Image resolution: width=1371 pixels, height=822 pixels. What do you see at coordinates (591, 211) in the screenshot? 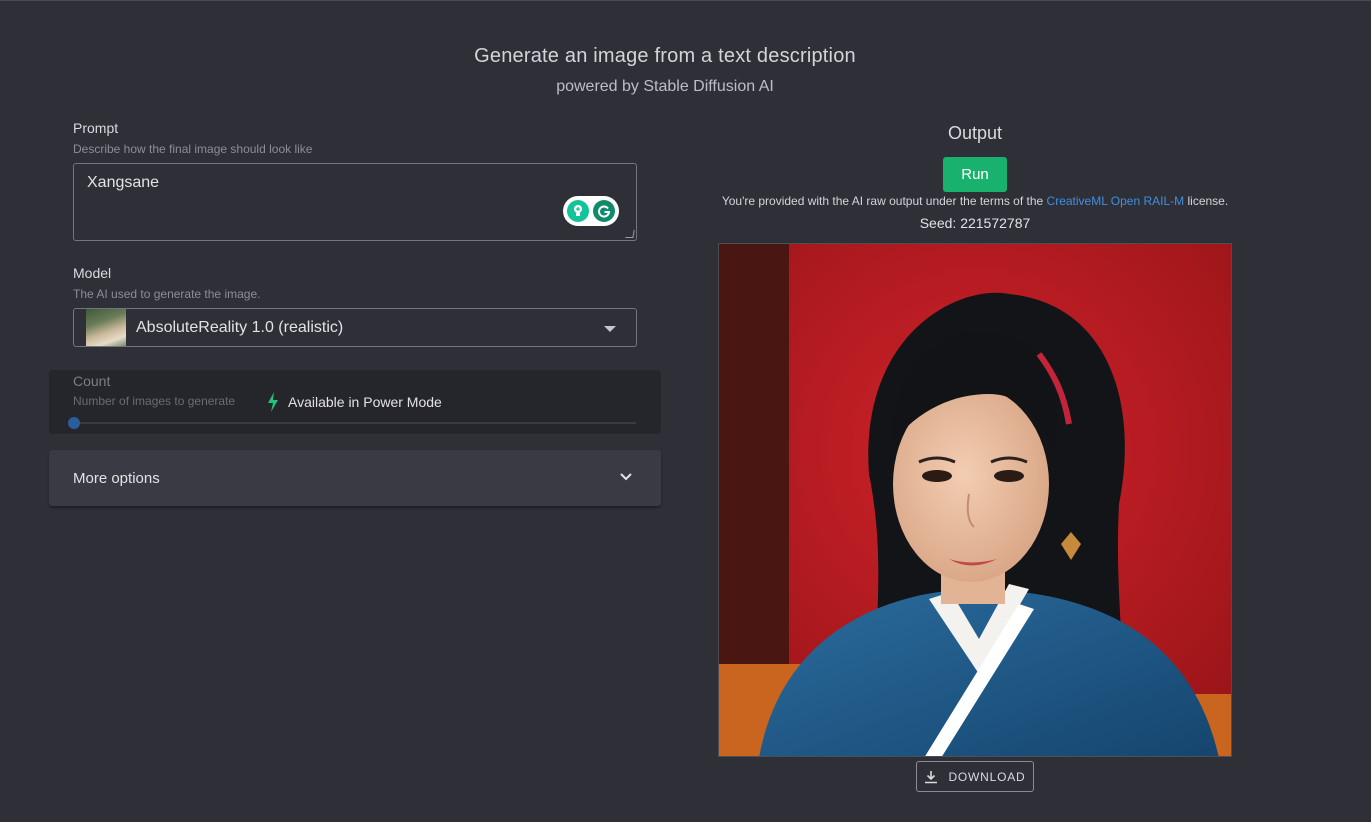
I see `grammarly-widget` at bounding box center [591, 211].